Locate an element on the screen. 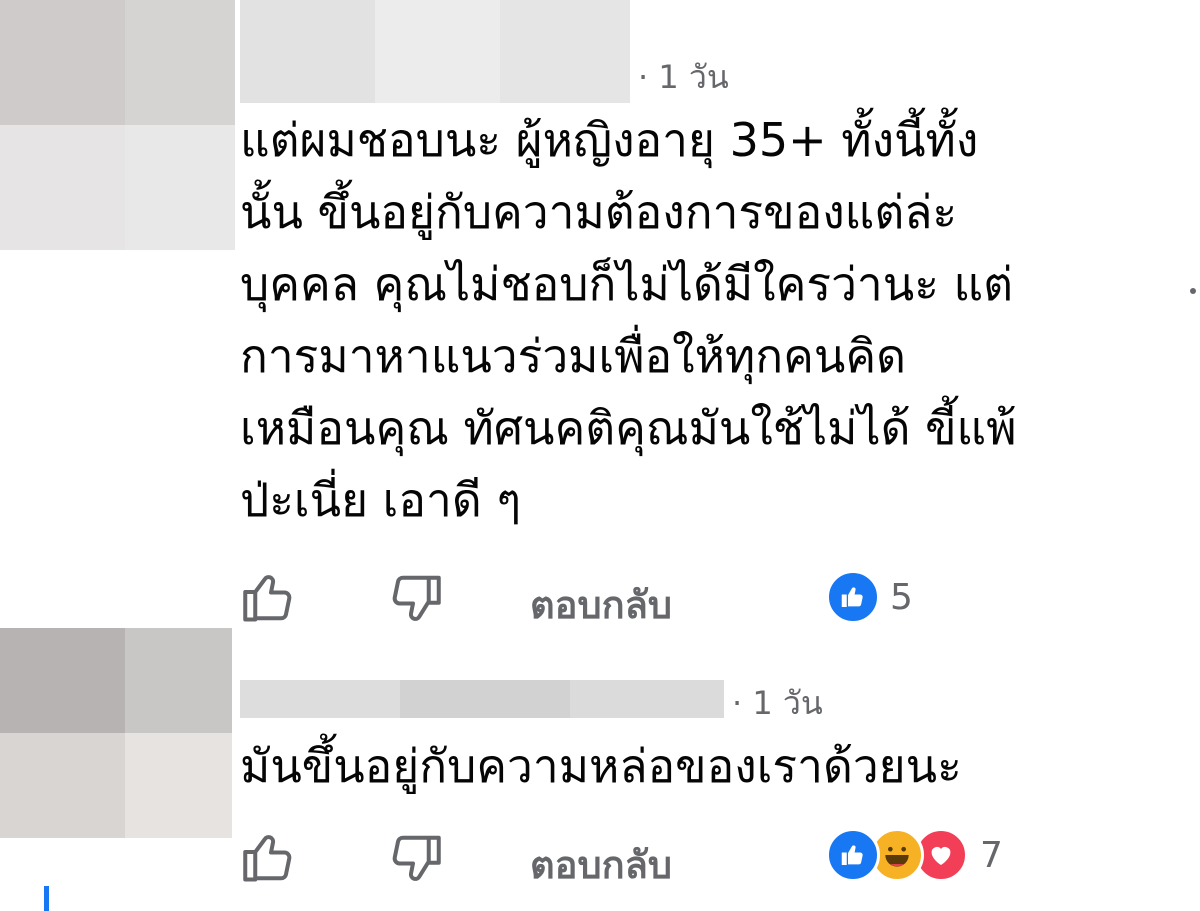 The width and height of the screenshot is (1200, 911). more-options-icon is located at coordinates (1193, 291).